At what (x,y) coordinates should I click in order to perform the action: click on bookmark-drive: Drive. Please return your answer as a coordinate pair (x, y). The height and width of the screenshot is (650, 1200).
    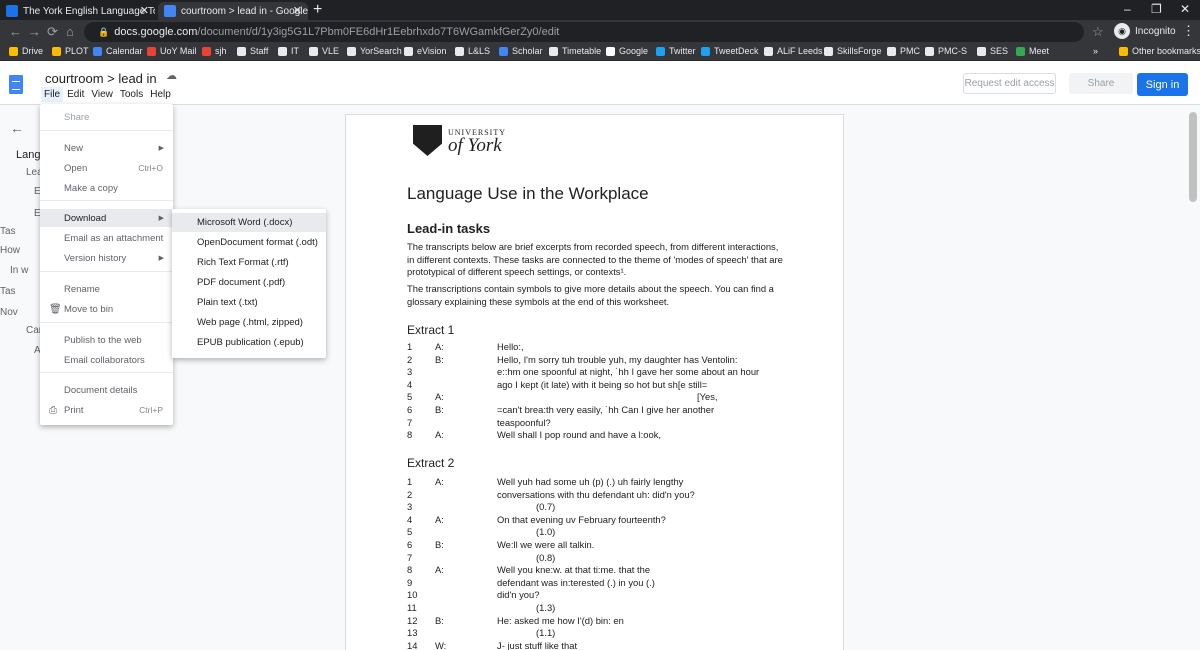
    Looking at the image, I should click on (26, 51).